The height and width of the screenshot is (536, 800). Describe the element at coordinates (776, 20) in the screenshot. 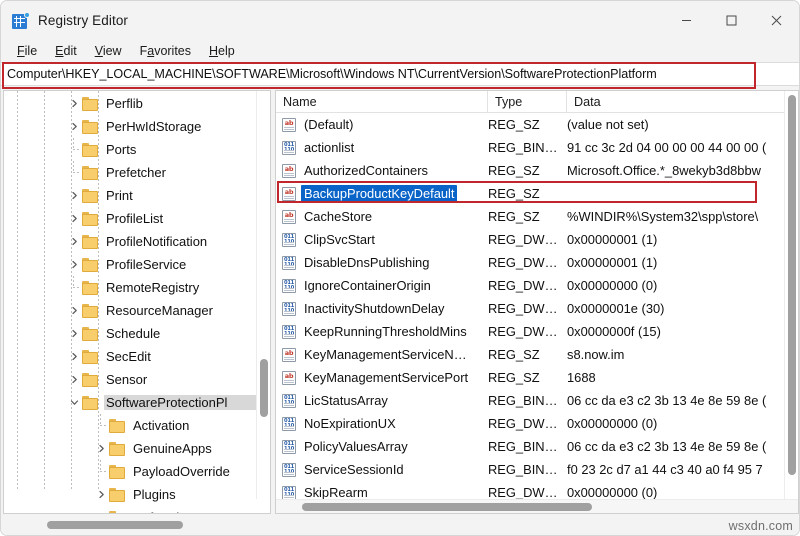

I see `close-button` at that location.